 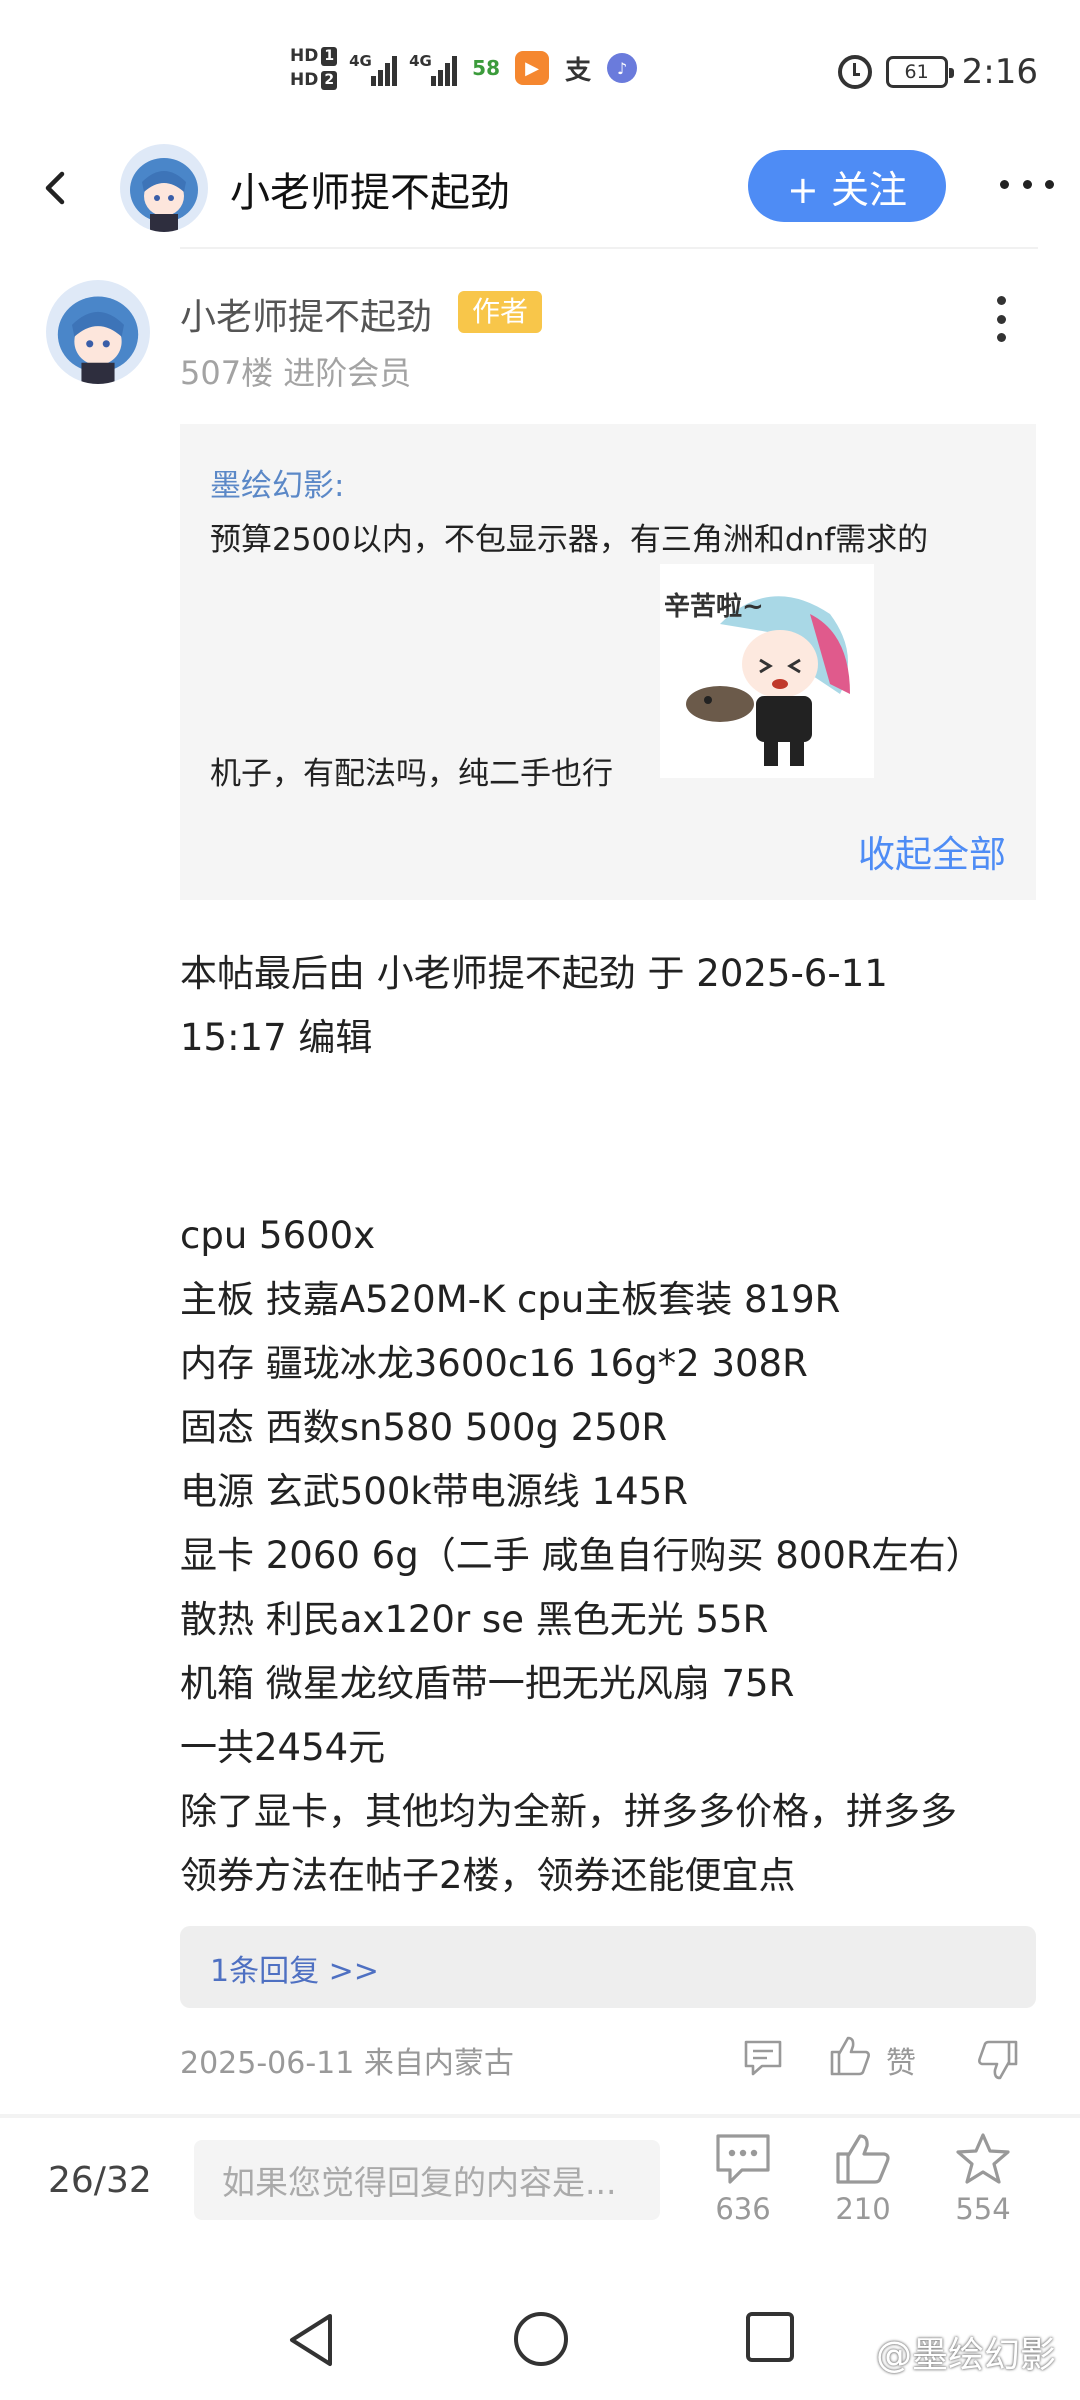 What do you see at coordinates (464, 68) in the screenshot?
I see `status-left-icons: HD 1 HD 2 4G 4G 58 ▶ 支 ♪` at bounding box center [464, 68].